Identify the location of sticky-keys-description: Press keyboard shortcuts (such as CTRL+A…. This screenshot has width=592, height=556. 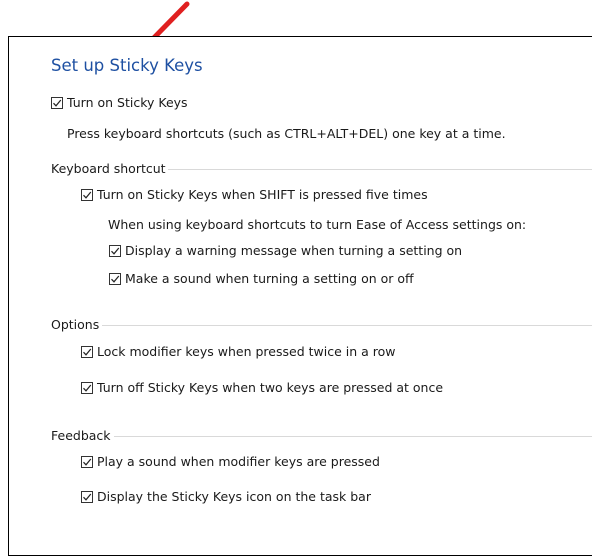
(286, 133).